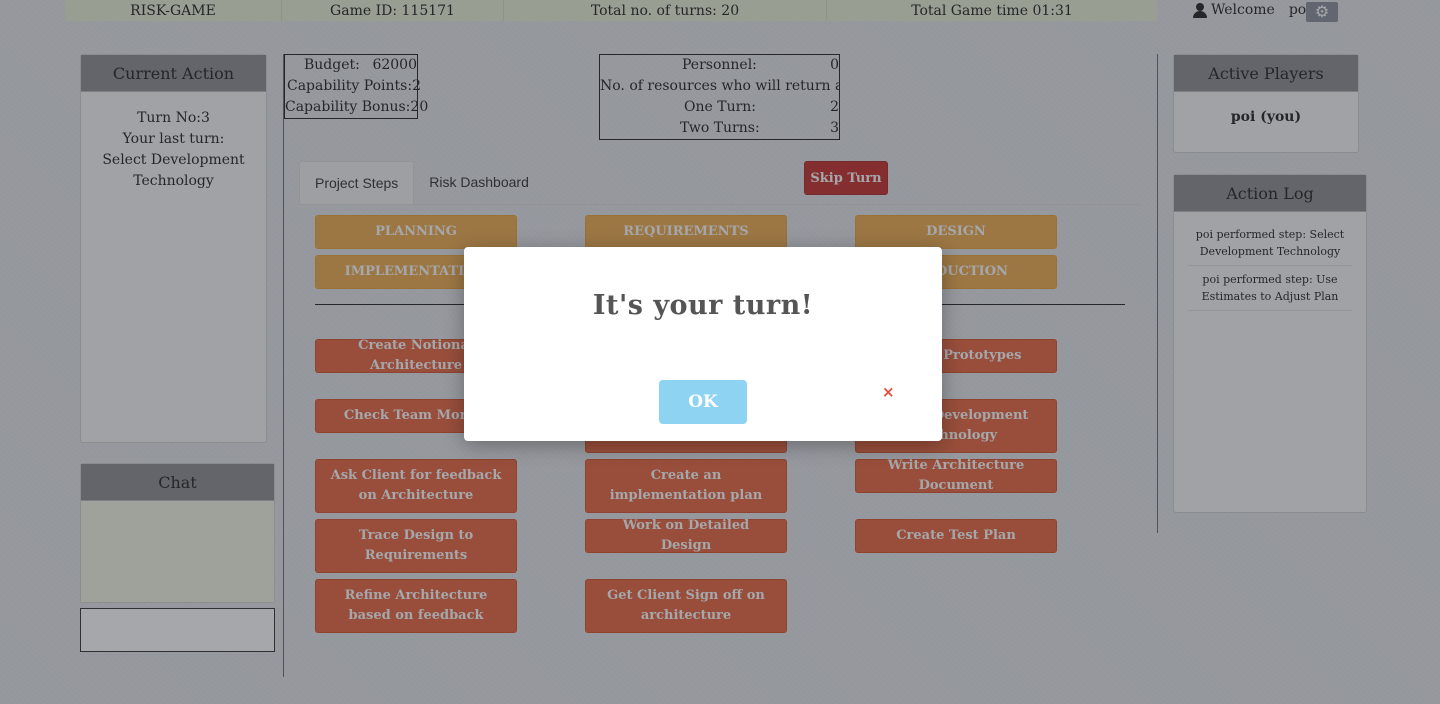  I want to click on ok-button: OK, so click(703, 402).